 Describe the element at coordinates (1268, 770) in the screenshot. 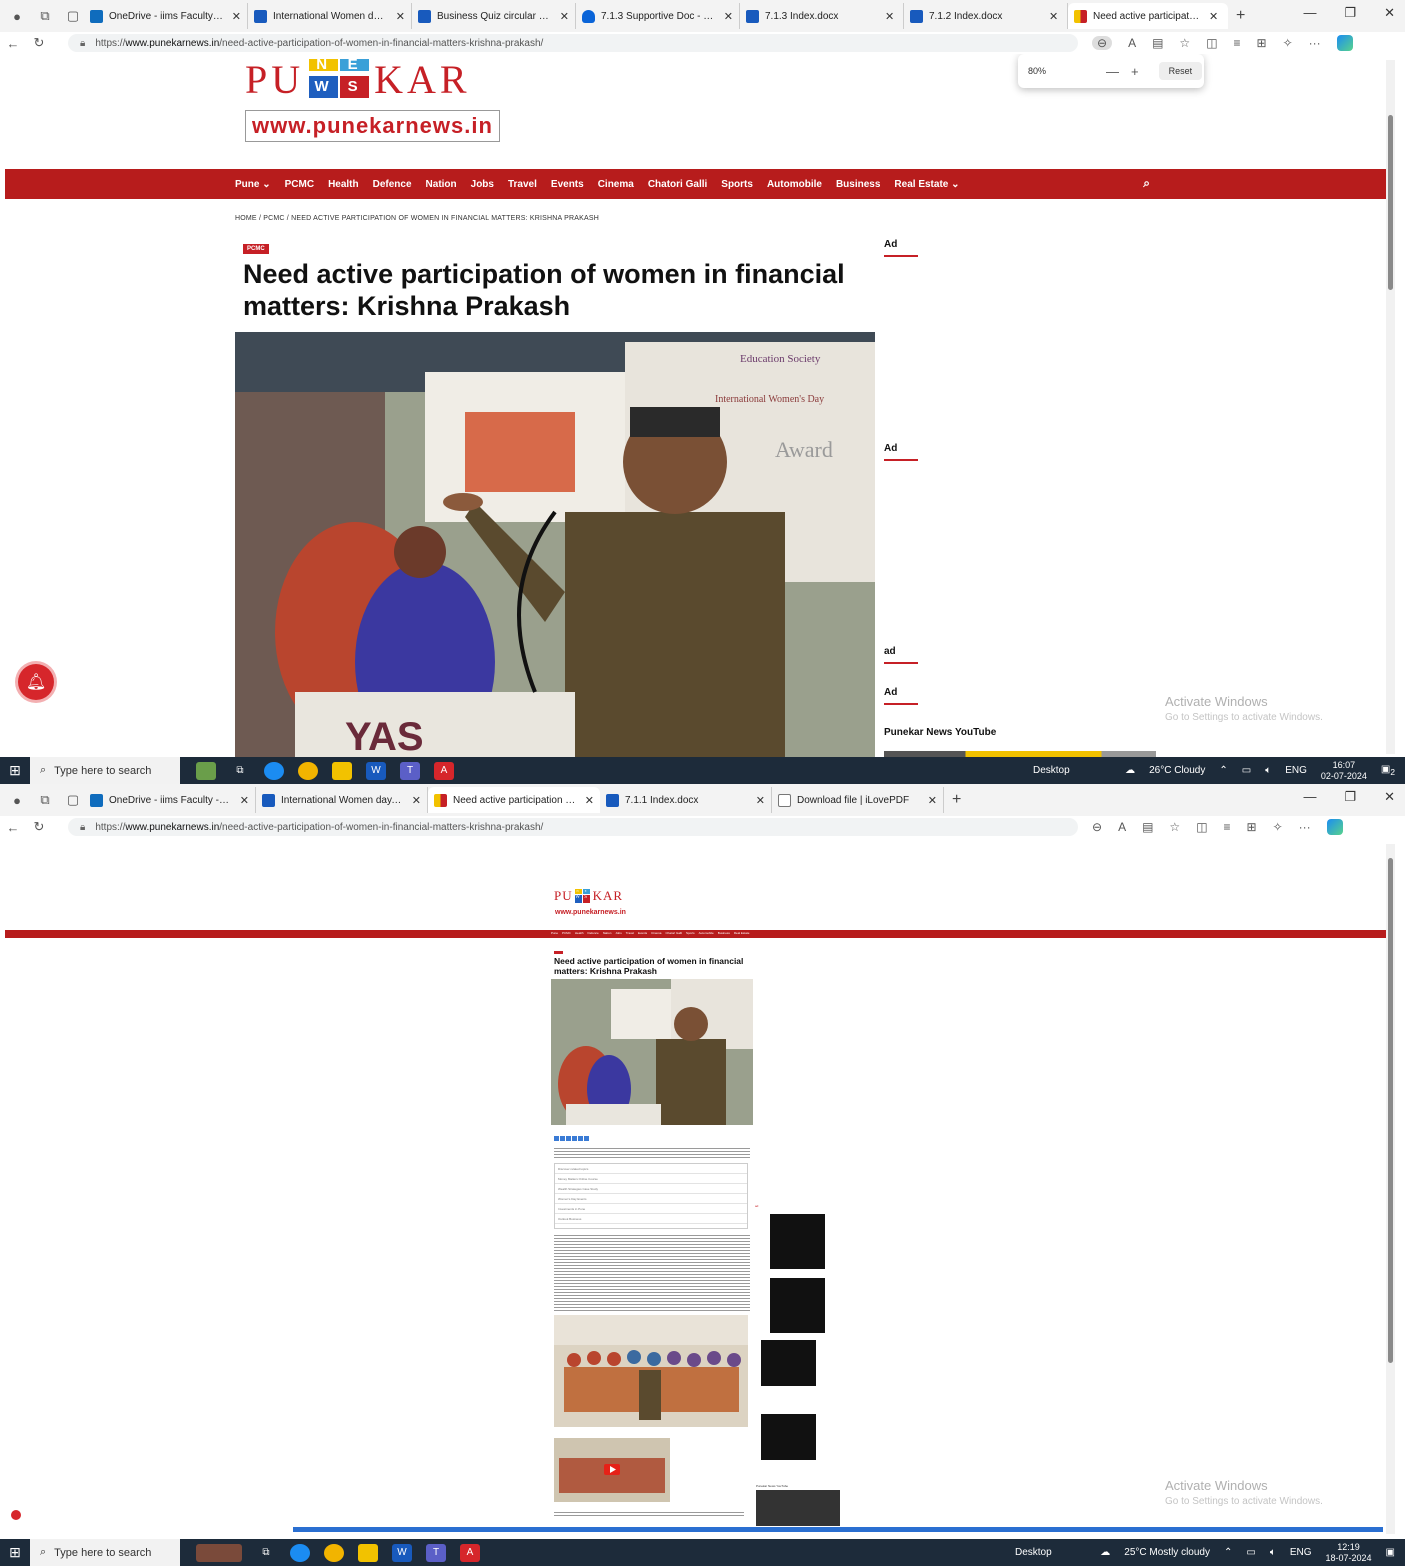

I see `volume-icon: 🔈︎` at that location.